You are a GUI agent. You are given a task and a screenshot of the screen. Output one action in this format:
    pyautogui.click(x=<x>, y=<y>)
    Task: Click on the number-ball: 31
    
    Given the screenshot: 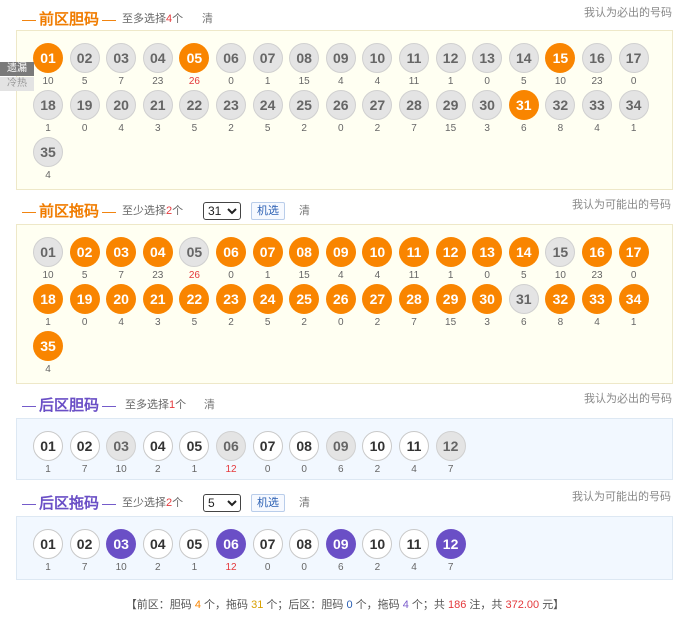 What is the action you would take?
    pyautogui.click(x=523, y=299)
    